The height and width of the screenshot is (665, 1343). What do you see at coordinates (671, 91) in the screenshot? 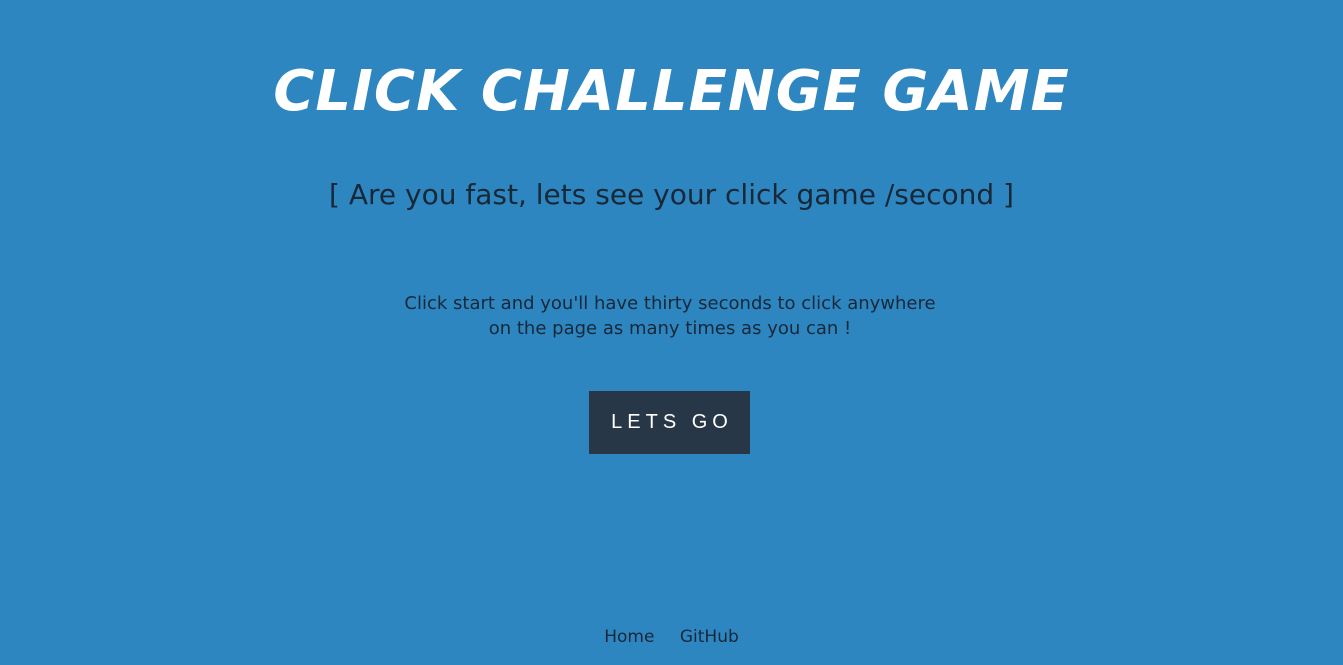
I see `page-title: CLICK CHALLENGE GAME` at bounding box center [671, 91].